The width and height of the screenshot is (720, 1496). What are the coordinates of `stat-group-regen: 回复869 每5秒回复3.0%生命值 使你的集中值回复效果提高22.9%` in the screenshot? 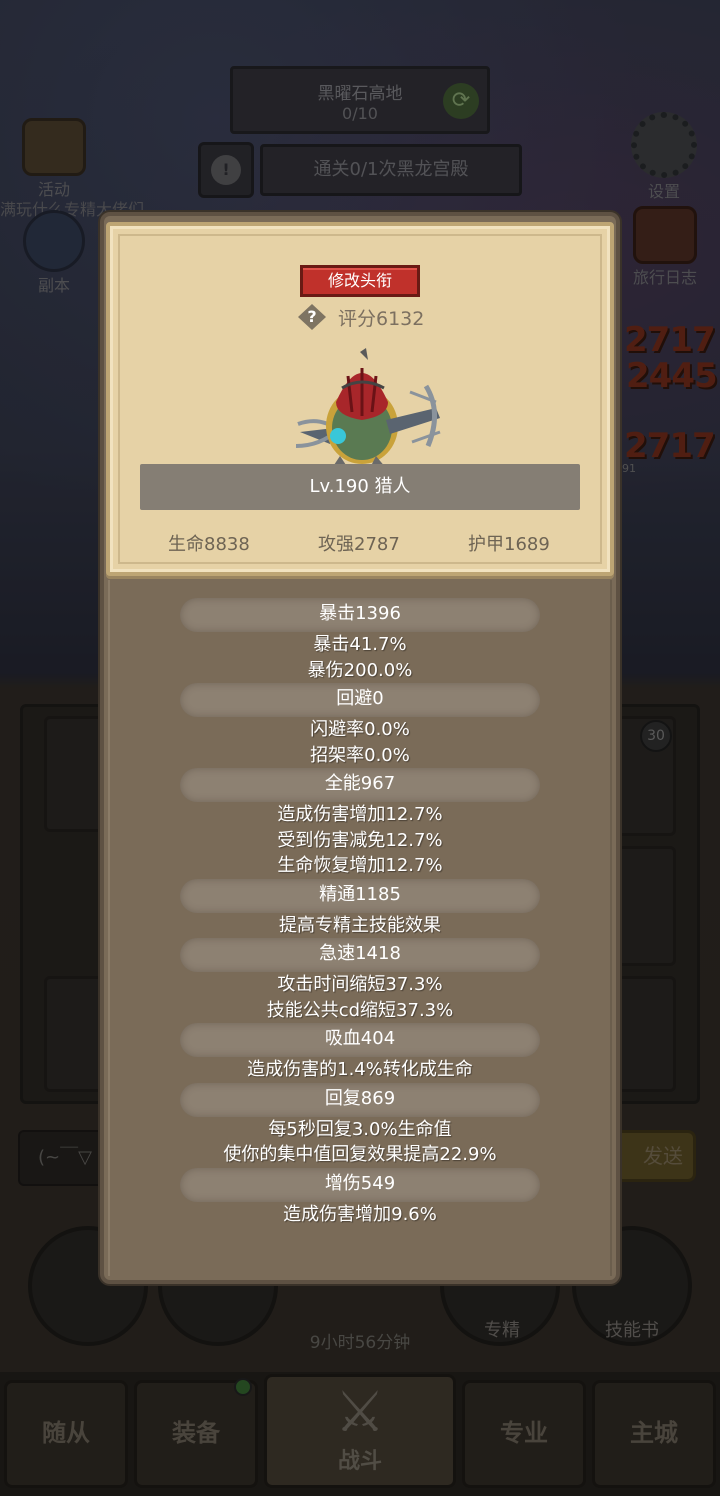 It's located at (360, 1125).